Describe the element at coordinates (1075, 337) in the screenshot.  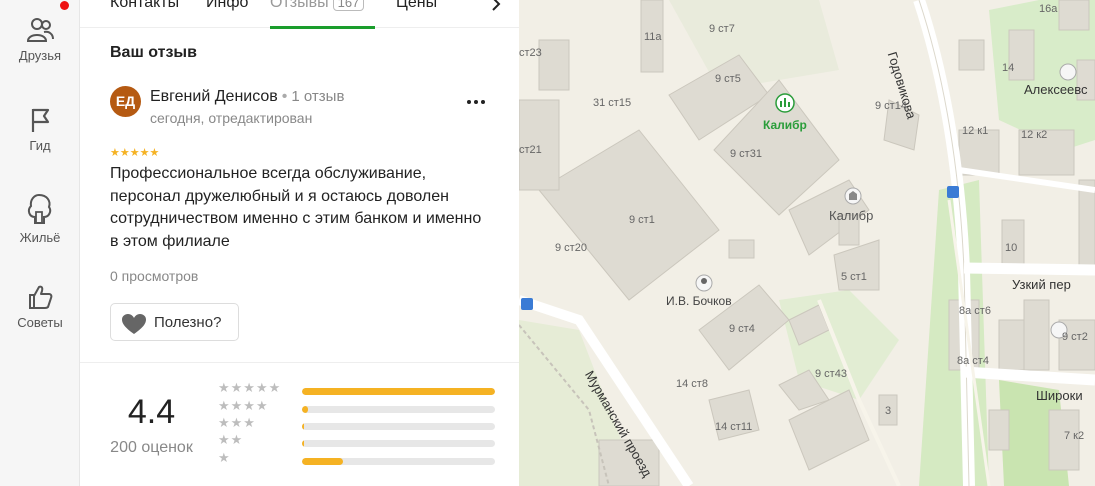
I see `building-label: 9 ст2` at that location.